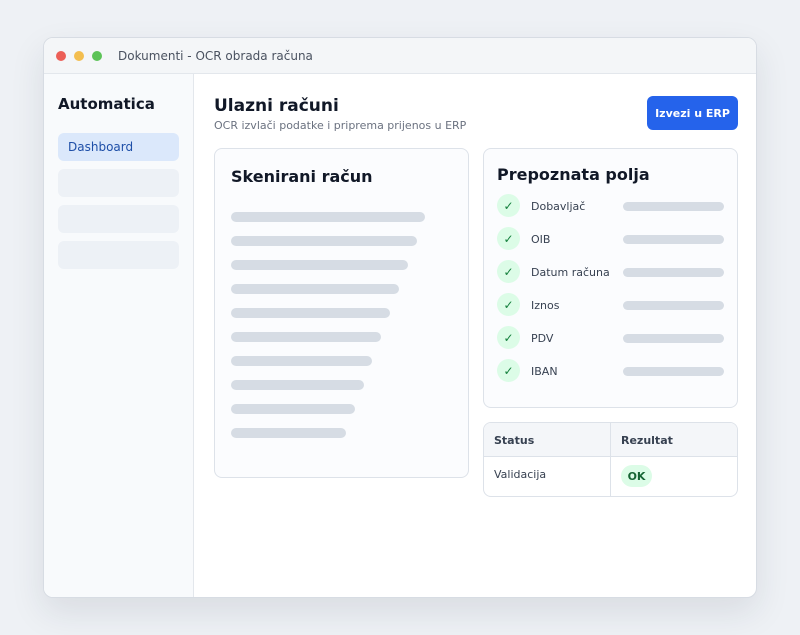 Image resolution: width=800 pixels, height=635 pixels. I want to click on column-header-status: Status, so click(514, 440).